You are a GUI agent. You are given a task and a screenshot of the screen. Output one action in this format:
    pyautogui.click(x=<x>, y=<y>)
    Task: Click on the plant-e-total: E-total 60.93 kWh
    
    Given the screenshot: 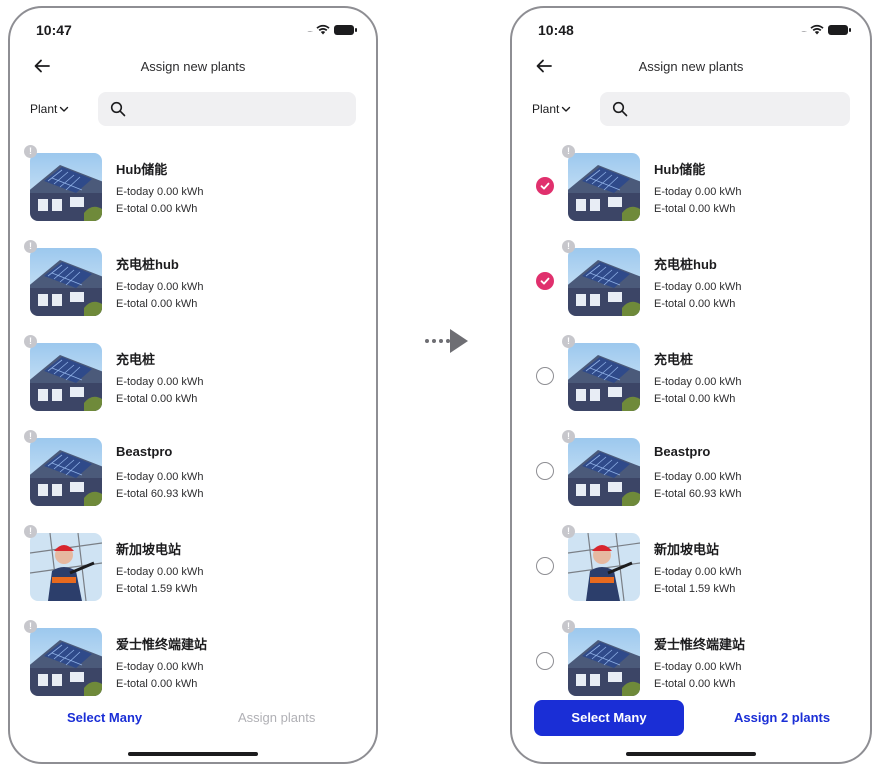 What is the action you would take?
    pyautogui.click(x=160, y=494)
    